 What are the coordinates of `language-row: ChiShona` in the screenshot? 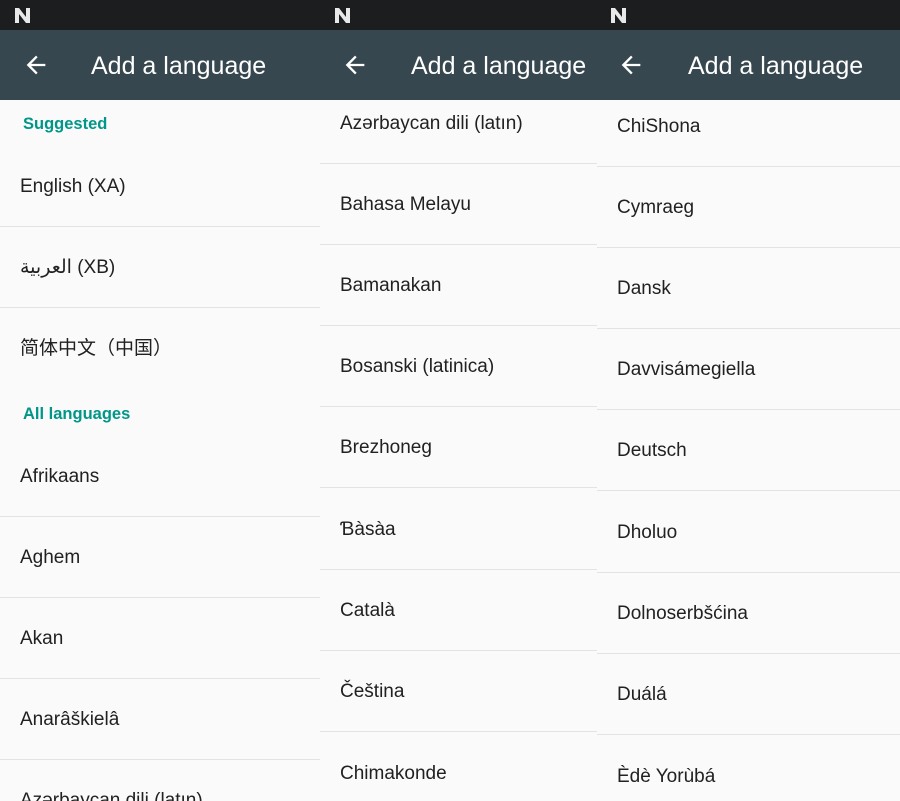 It's located at (748, 127).